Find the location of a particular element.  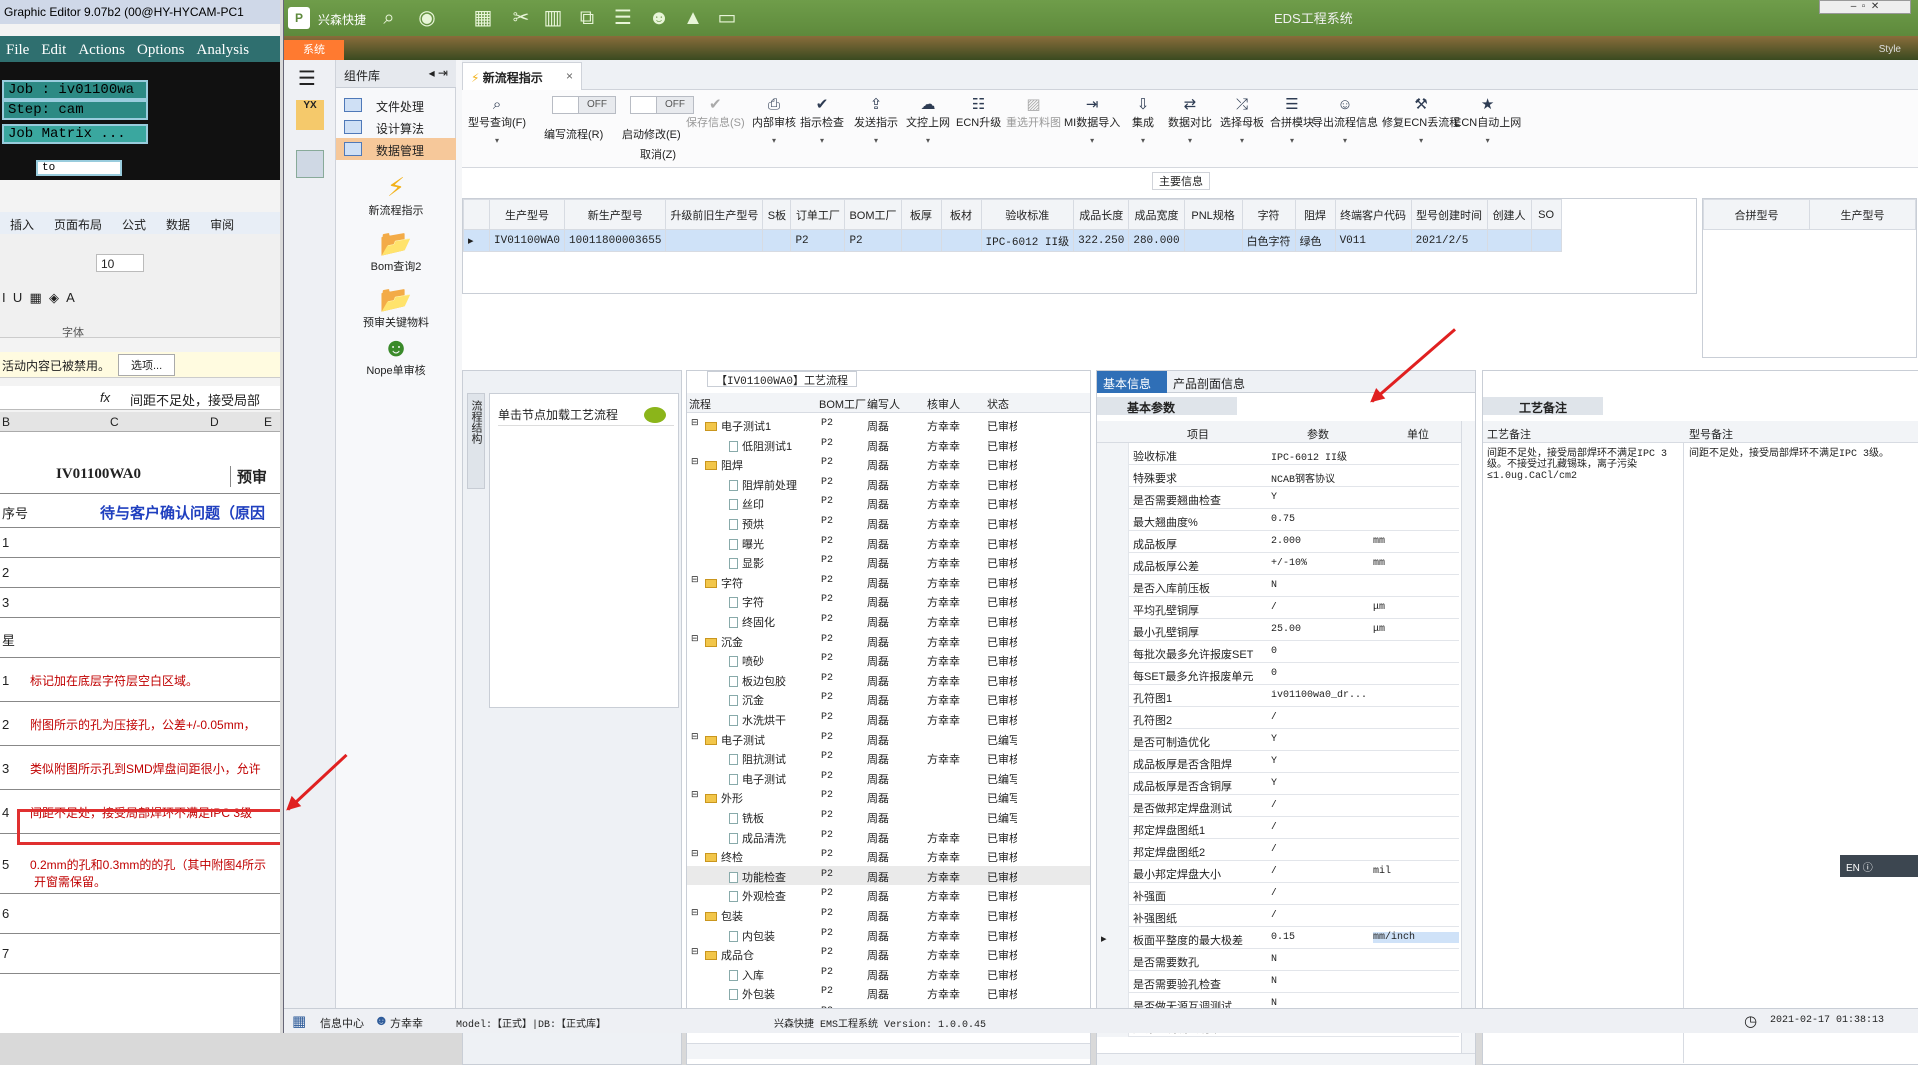

param-row: 成品板厚公差 +/-10% mm is located at coordinates (1278, 564).